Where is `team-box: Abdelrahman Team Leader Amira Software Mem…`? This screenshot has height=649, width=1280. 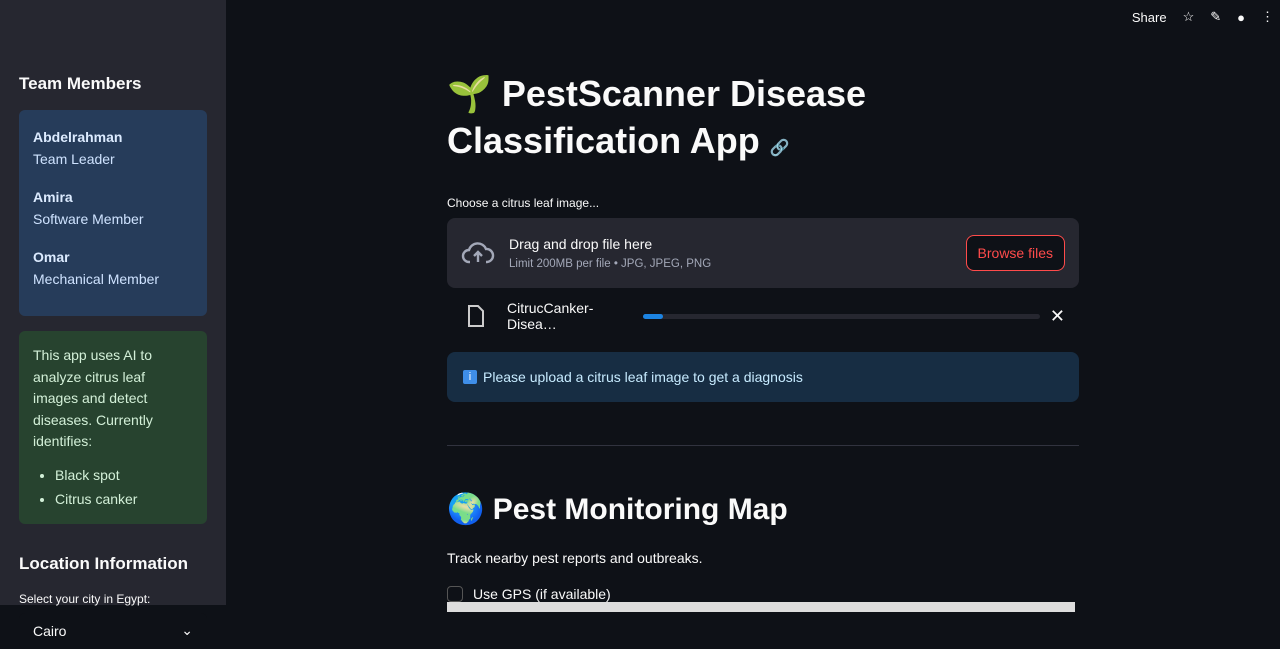
team-box: Abdelrahman Team Leader Amira Software Mem… is located at coordinates (113, 213).